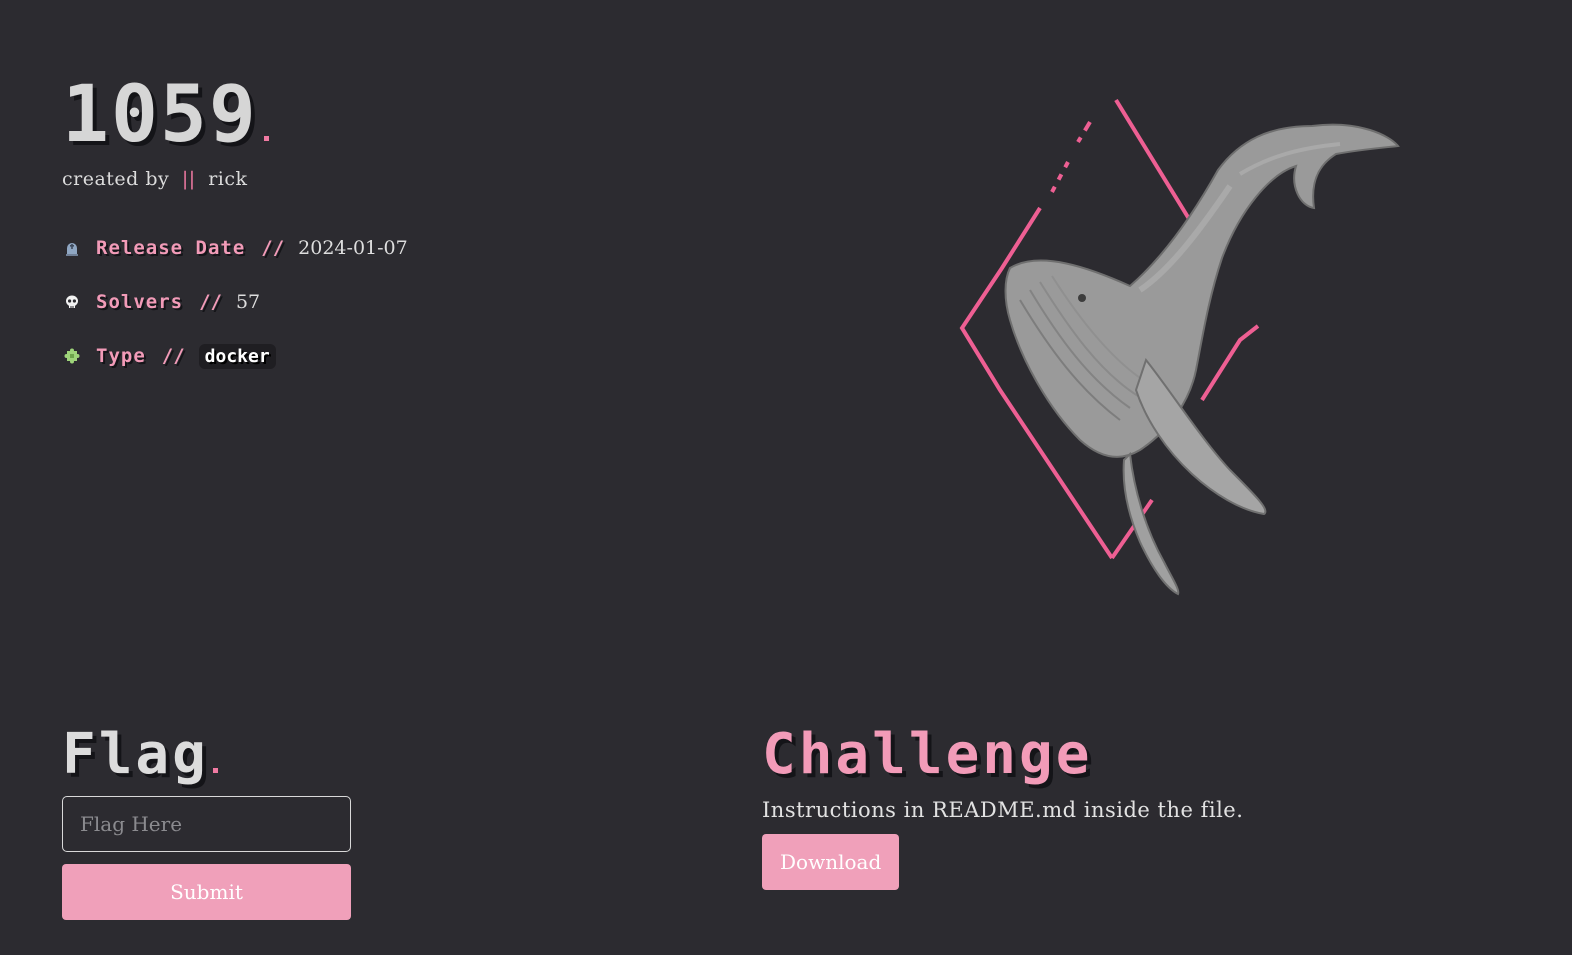  Describe the element at coordinates (135, 754) in the screenshot. I see `flag-heading-text: Flag` at that location.